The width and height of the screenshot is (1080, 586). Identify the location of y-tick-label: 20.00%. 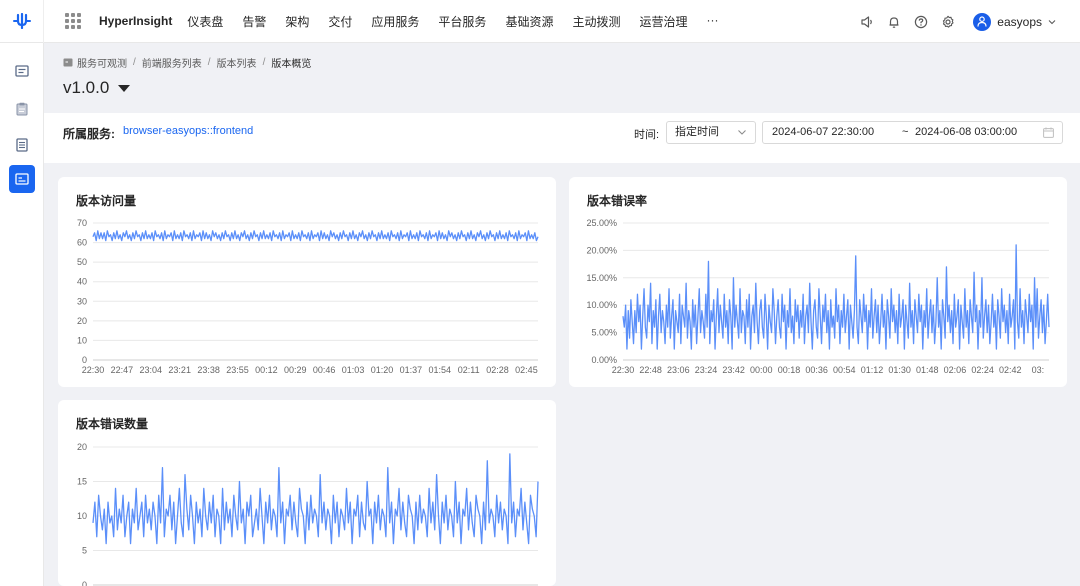
(601, 250).